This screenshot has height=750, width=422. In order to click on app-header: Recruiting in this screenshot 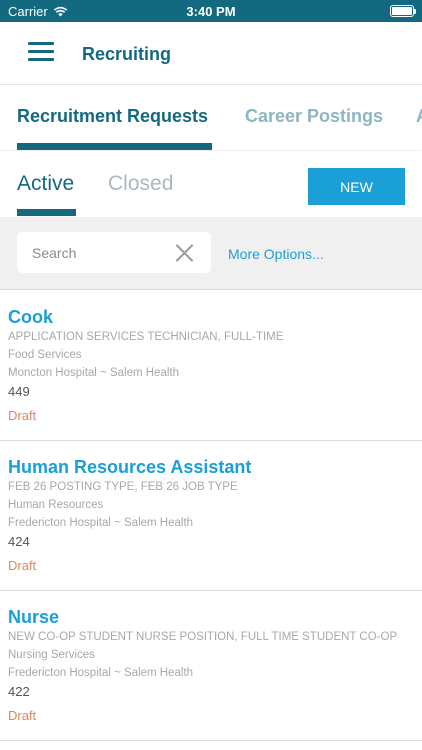, I will do `click(211, 53)`.